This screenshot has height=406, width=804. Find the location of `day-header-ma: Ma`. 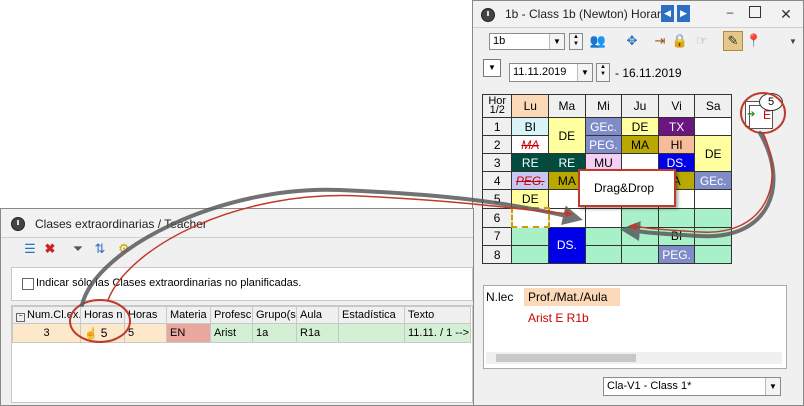

day-header-ma: Ma is located at coordinates (567, 106).